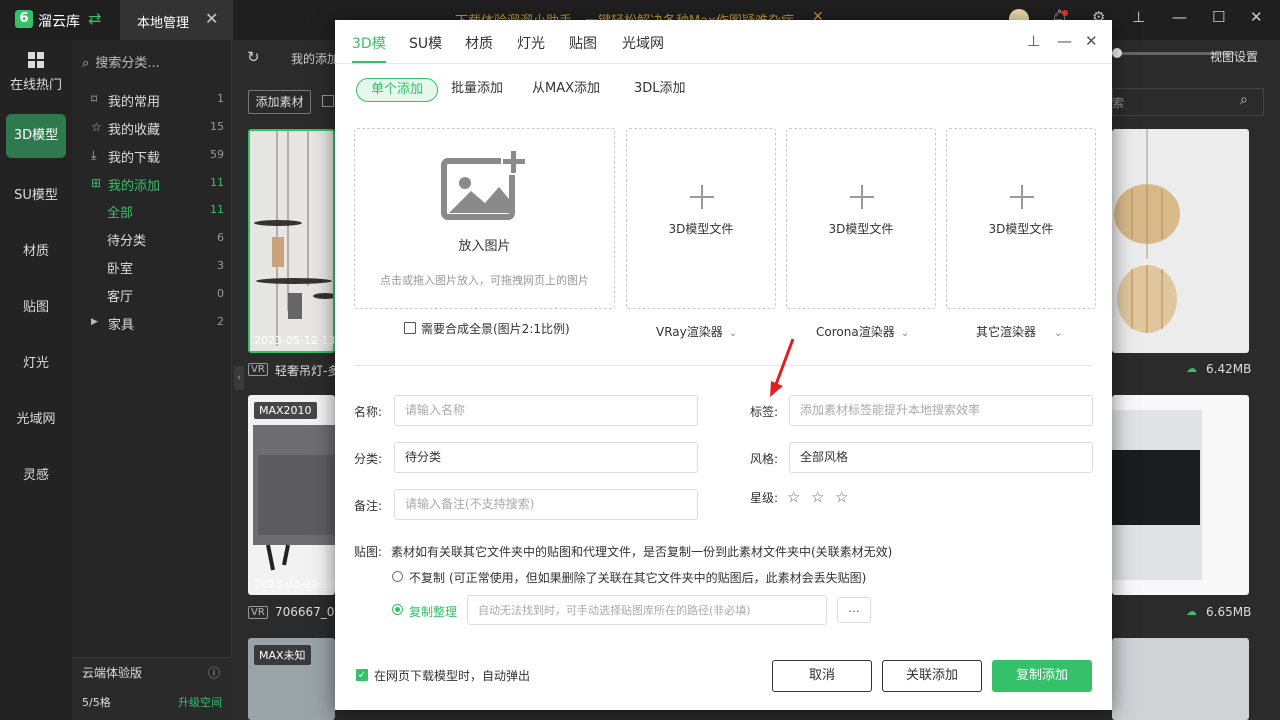 The image size is (1280, 720). Describe the element at coordinates (94, 99) in the screenshot. I see `bookmark-icon: ⌑` at that location.